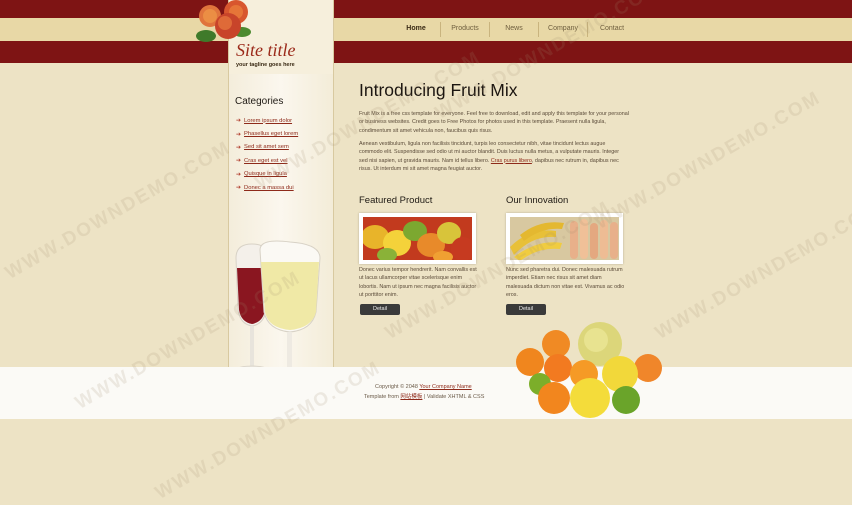 The height and width of the screenshot is (505, 852). What do you see at coordinates (537, 200) in the screenshot?
I see `our-innovation-heading: Our Innovation` at bounding box center [537, 200].